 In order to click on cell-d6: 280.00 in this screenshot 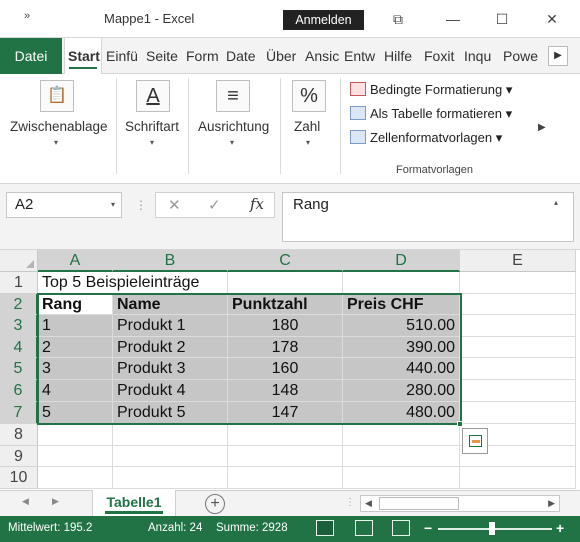, I will do `click(401, 391)`.